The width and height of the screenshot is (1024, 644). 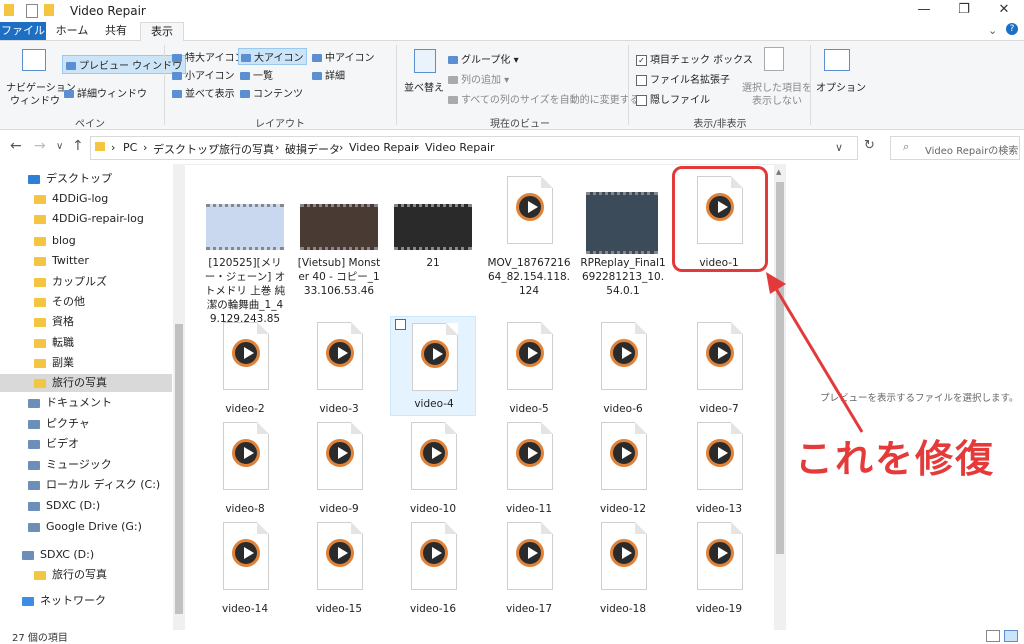 What do you see at coordinates (924, 11) in the screenshot?
I see `minimize-button: —` at bounding box center [924, 11].